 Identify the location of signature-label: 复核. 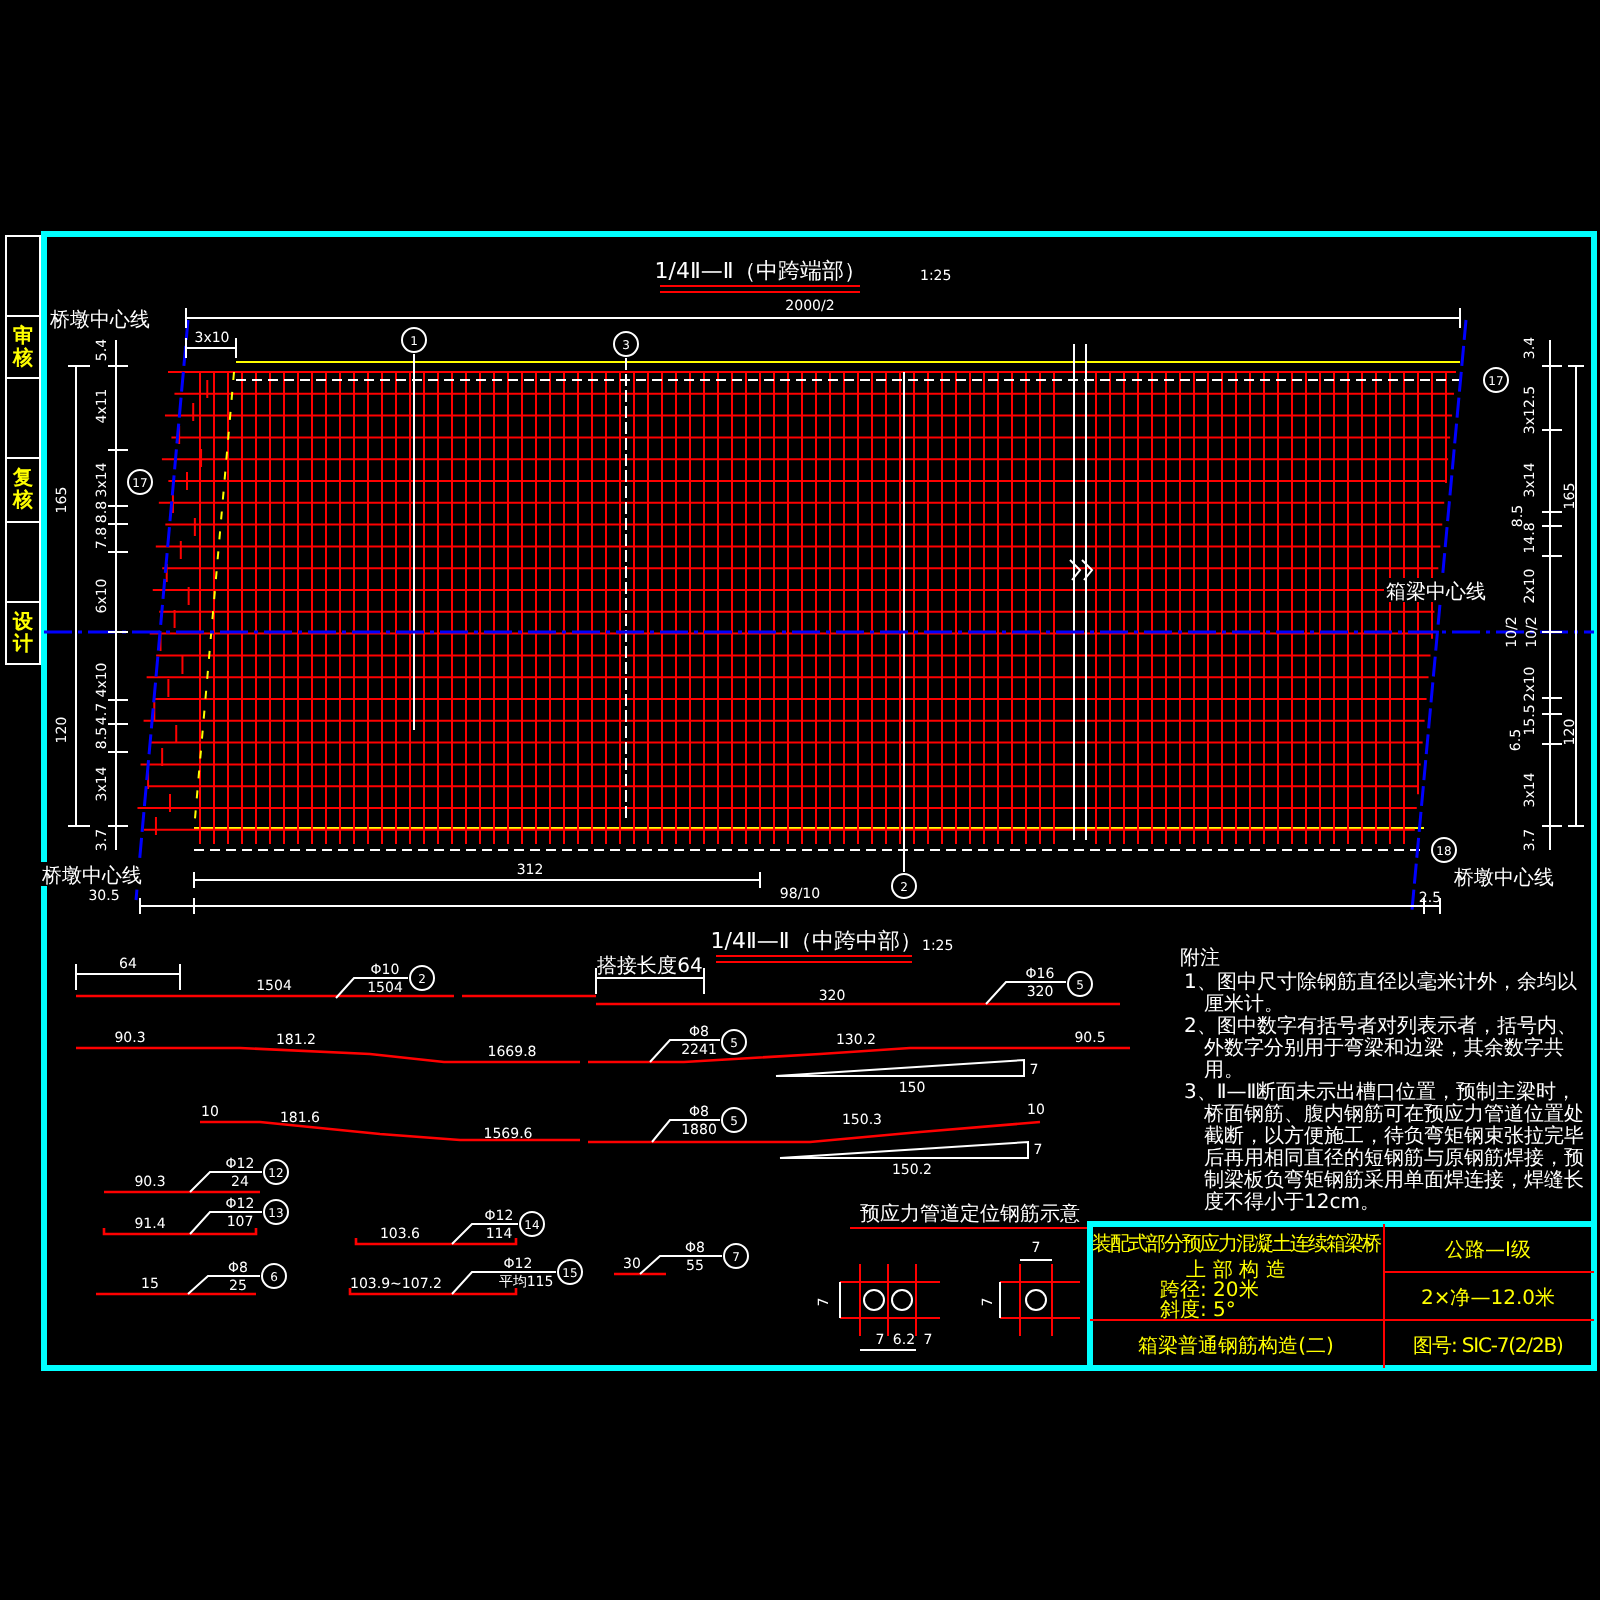
(23, 490).